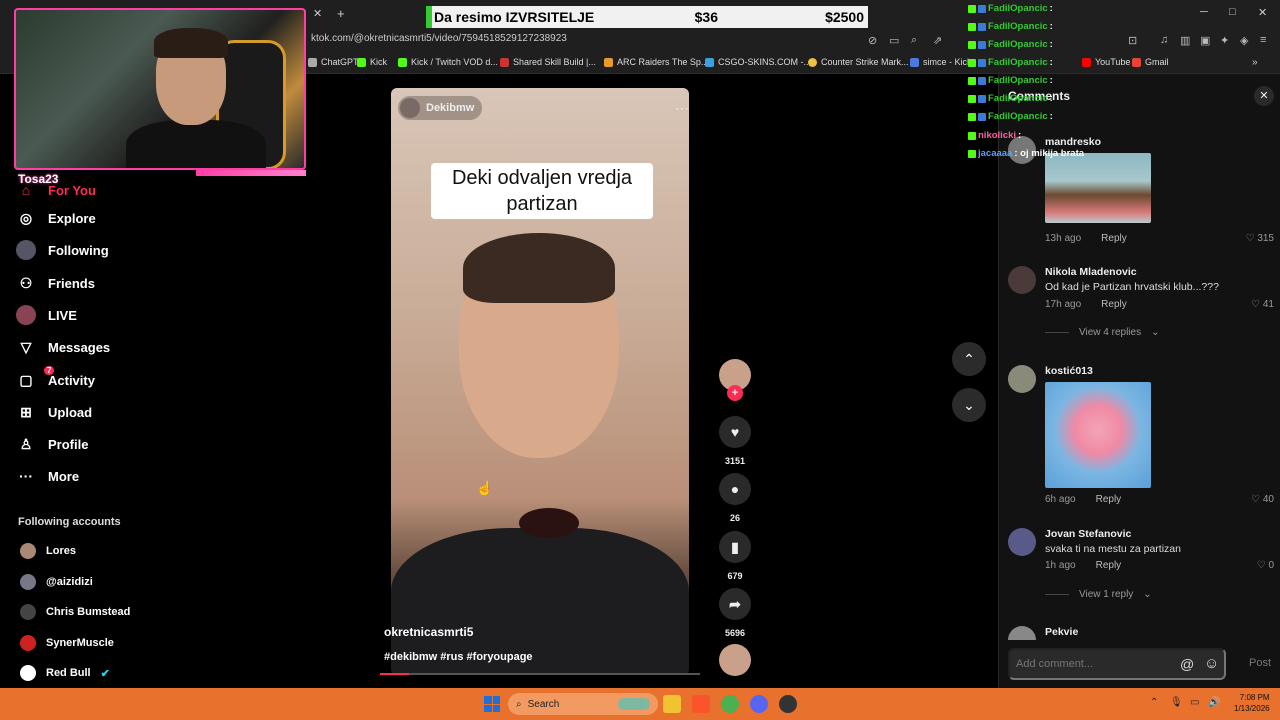 Image resolution: width=1280 pixels, height=720 pixels. Describe the element at coordinates (759, 704) in the screenshot. I see `discord-icon` at that location.